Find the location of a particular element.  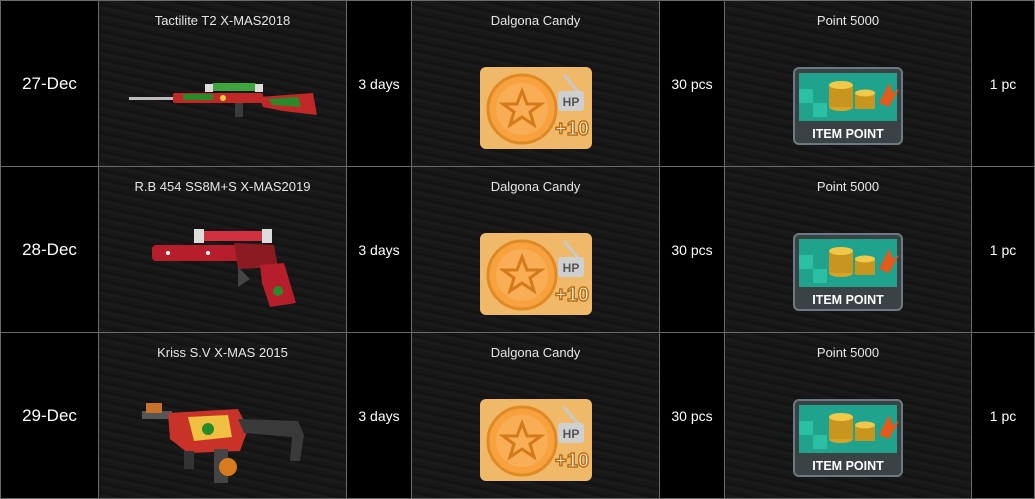

weapon-name: Tactilite T2 X-MAS2018 is located at coordinates (222, 20).